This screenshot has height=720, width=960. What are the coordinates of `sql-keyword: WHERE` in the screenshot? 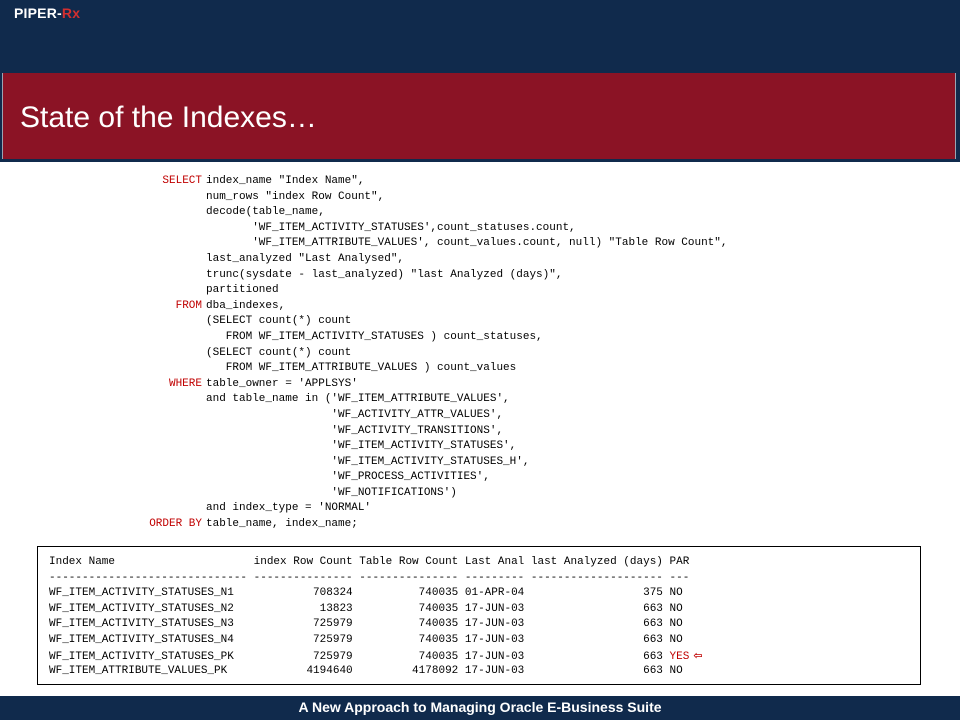 It's located at (185, 383).